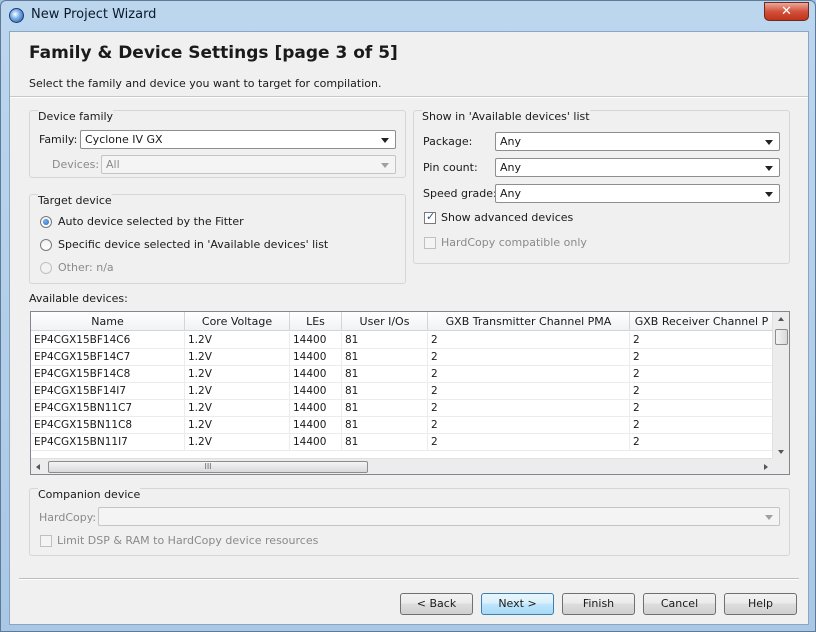 This screenshot has width=816, height=632. I want to click on speed-grade-dropdown: Any, so click(637, 193).